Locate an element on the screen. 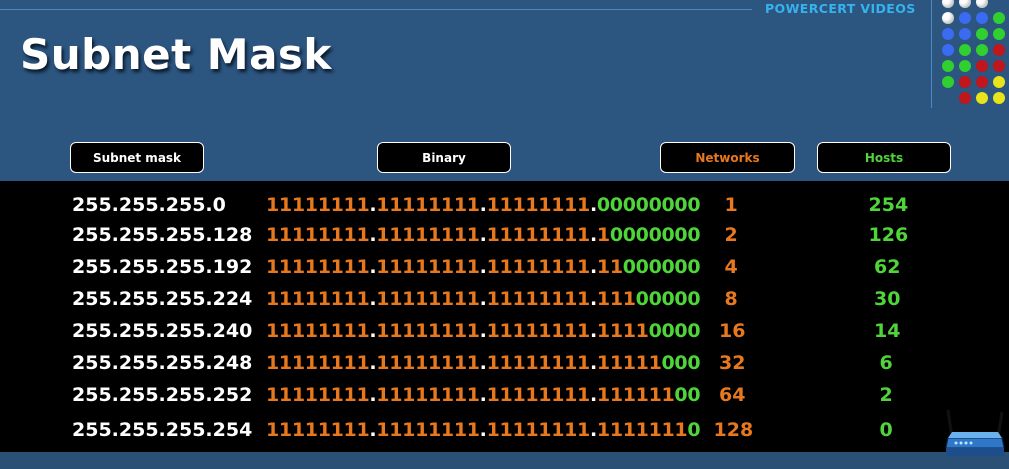 The height and width of the screenshot is (469, 1009). header-networks-label: Networks is located at coordinates (727, 157).